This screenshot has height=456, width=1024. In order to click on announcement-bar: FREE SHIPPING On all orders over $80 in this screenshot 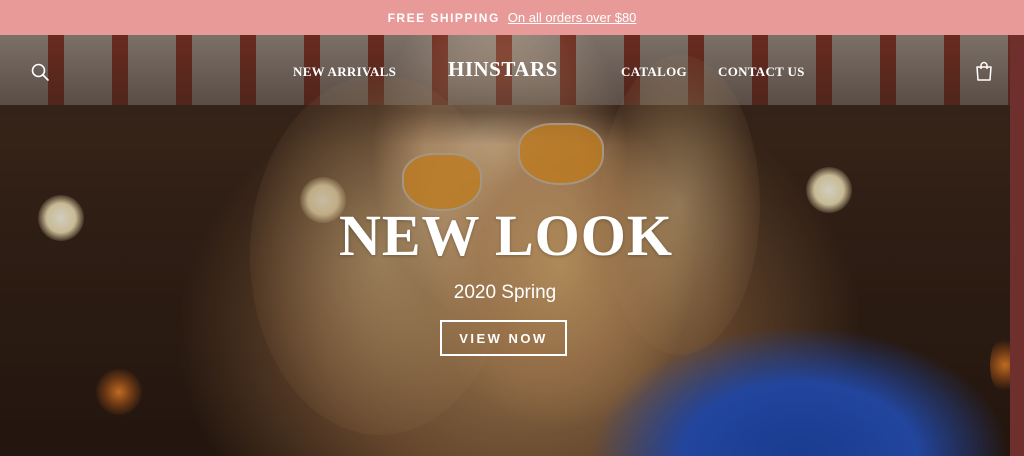, I will do `click(512, 17)`.